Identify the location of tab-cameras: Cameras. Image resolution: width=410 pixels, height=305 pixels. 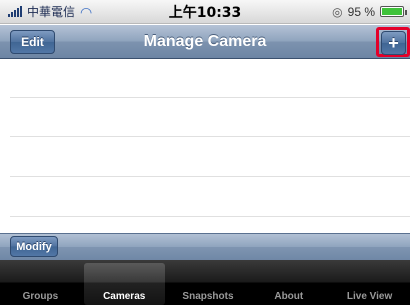
(124, 284).